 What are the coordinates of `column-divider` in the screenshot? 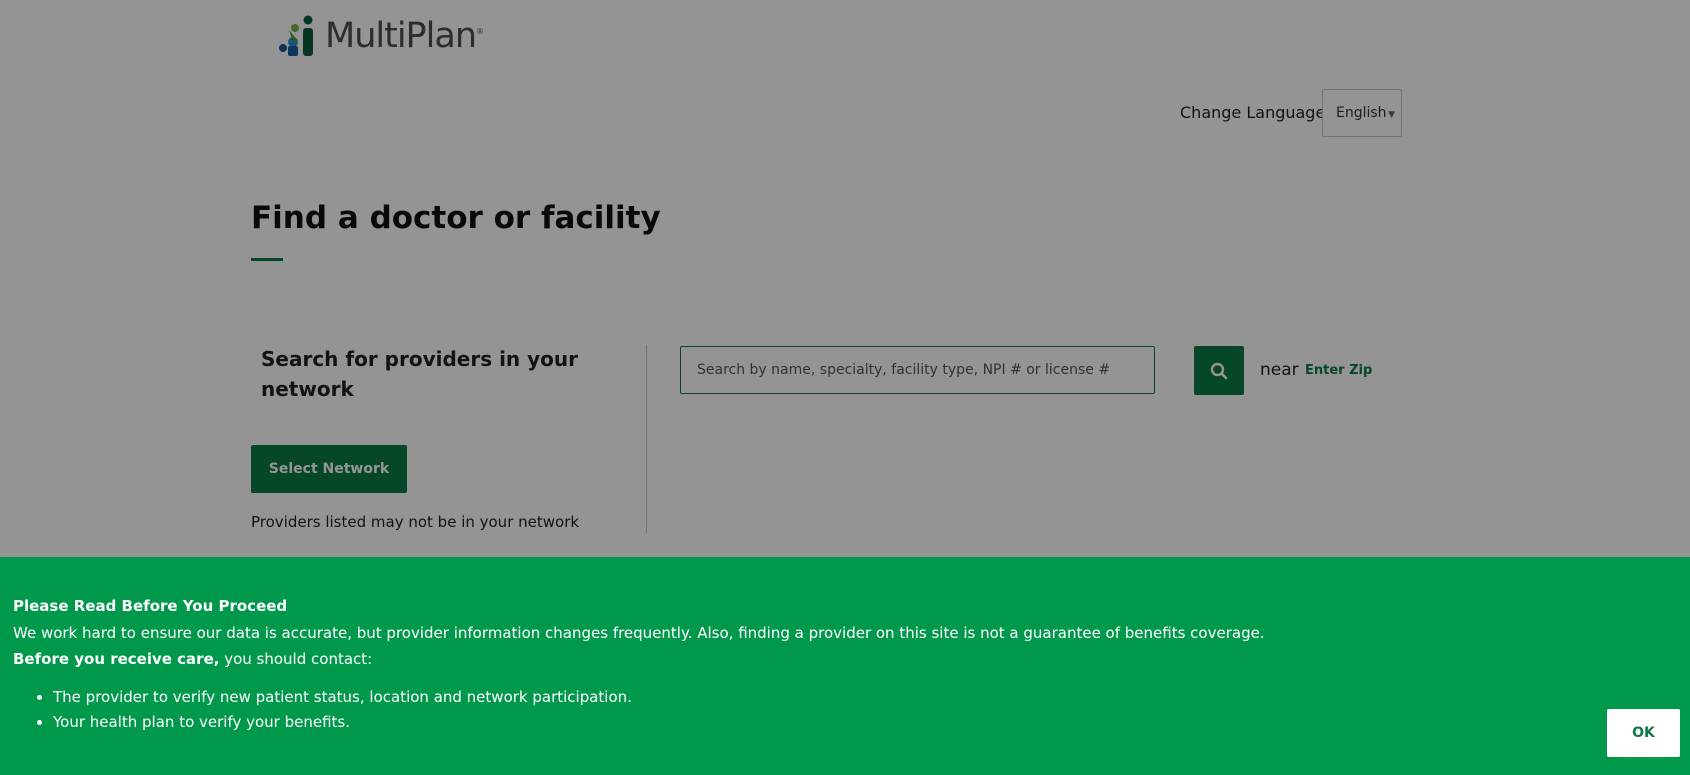 It's located at (646, 439).